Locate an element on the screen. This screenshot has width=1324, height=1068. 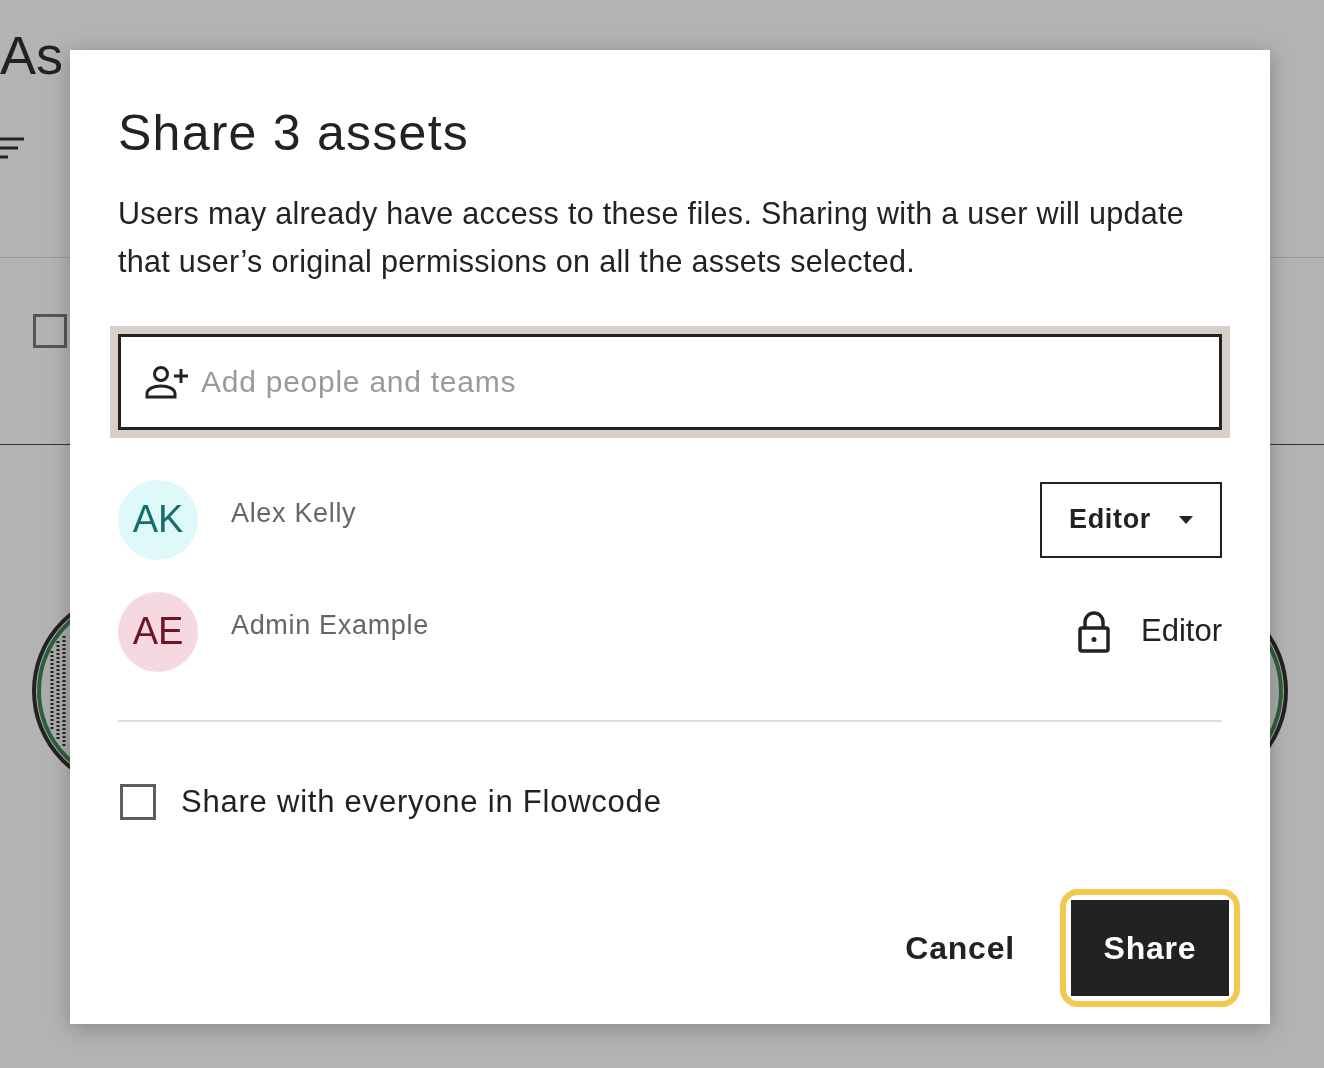
add-person-icon is located at coordinates (168, 381).